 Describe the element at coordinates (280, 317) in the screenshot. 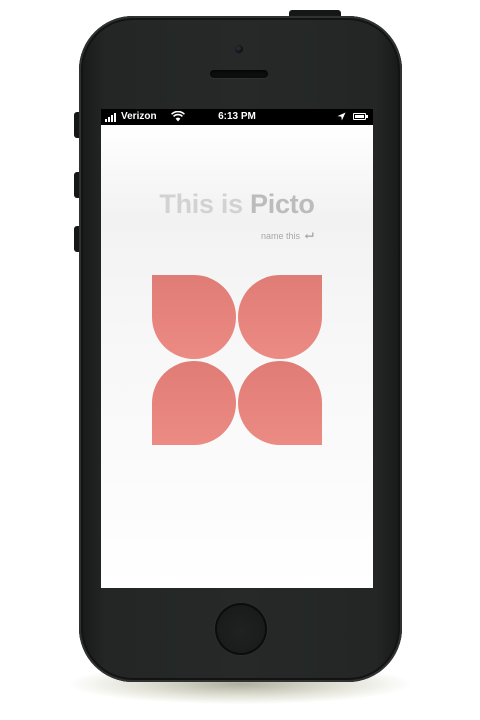

I see `logo-petal-top-right` at that location.